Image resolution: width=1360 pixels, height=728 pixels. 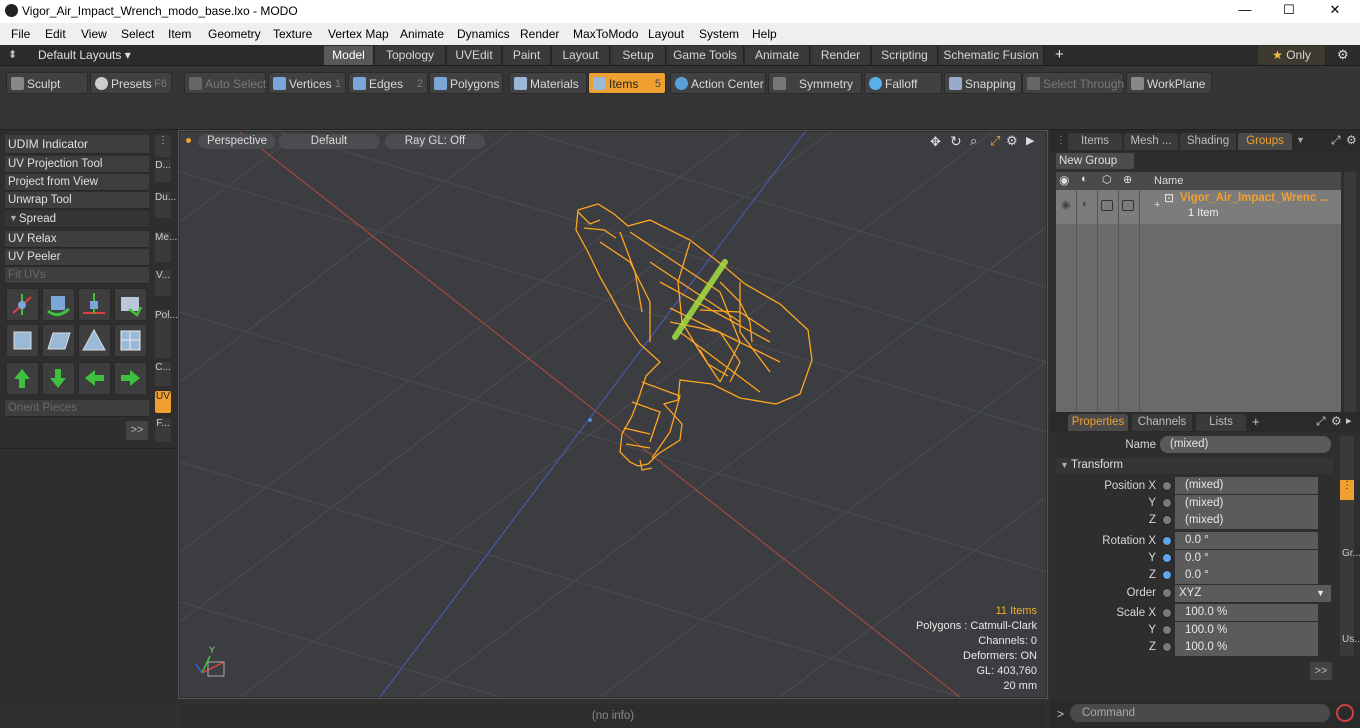 What do you see at coordinates (1095, 141) in the screenshot?
I see `tab-items: Items` at bounding box center [1095, 141].